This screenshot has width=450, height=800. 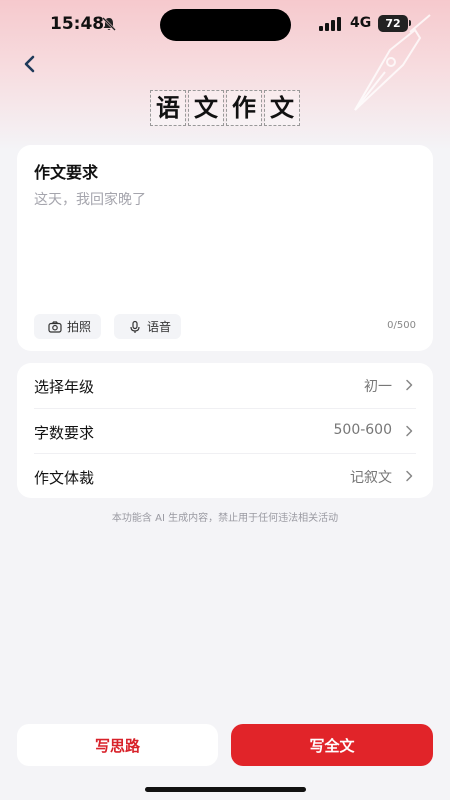 What do you see at coordinates (225, 475) in the screenshot?
I see `genre-selector: 作文体裁 记叙文` at bounding box center [225, 475].